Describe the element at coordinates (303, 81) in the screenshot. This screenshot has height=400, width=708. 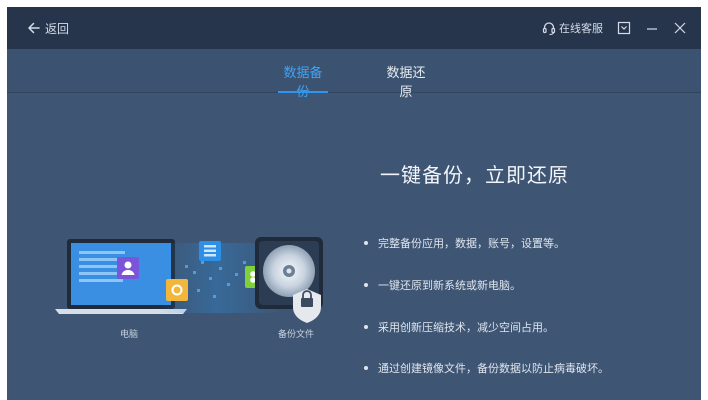
I see `tab-data-backup: 数据备份` at that location.